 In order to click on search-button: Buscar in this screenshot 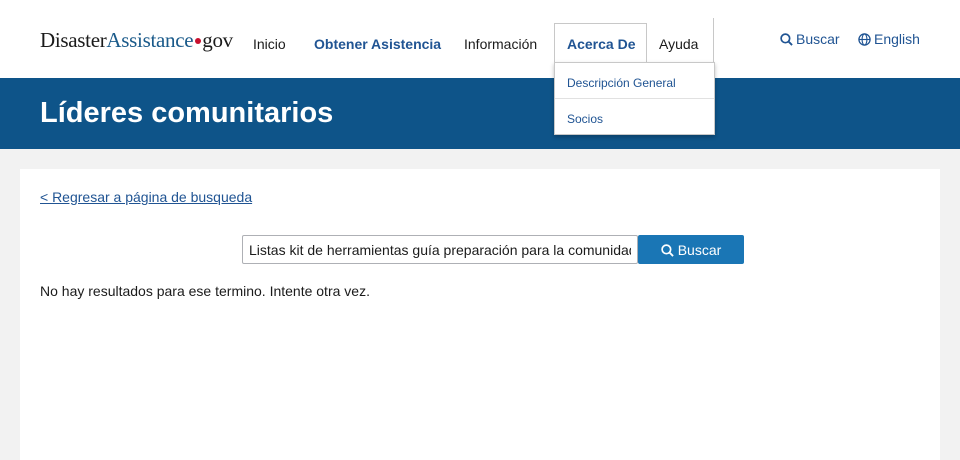, I will do `click(691, 249)`.